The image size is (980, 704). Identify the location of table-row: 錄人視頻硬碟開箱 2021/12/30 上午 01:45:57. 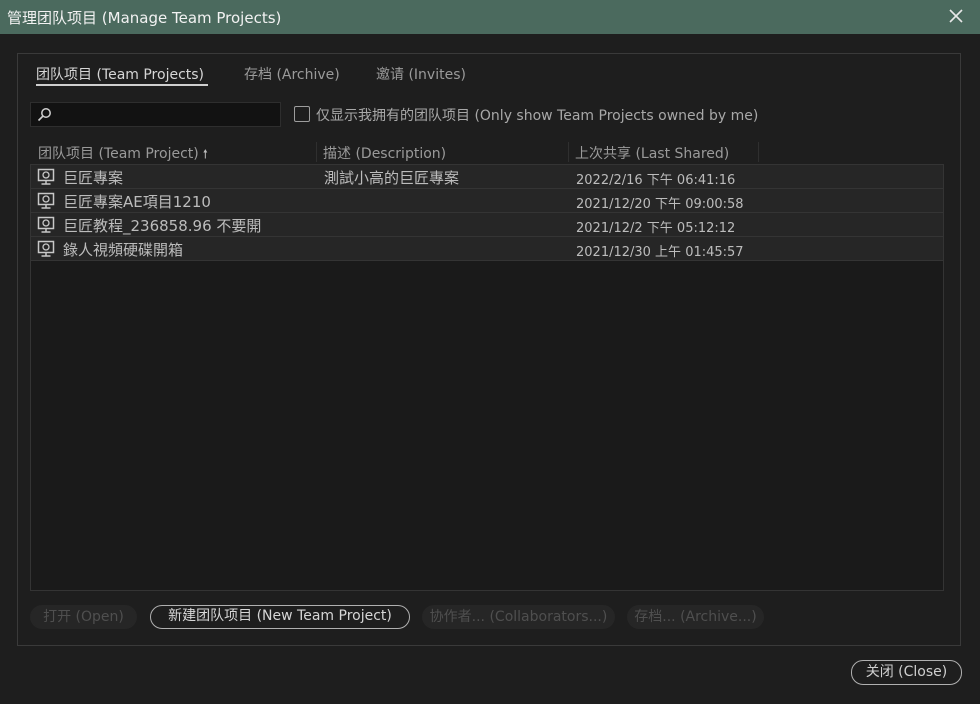
(487, 249).